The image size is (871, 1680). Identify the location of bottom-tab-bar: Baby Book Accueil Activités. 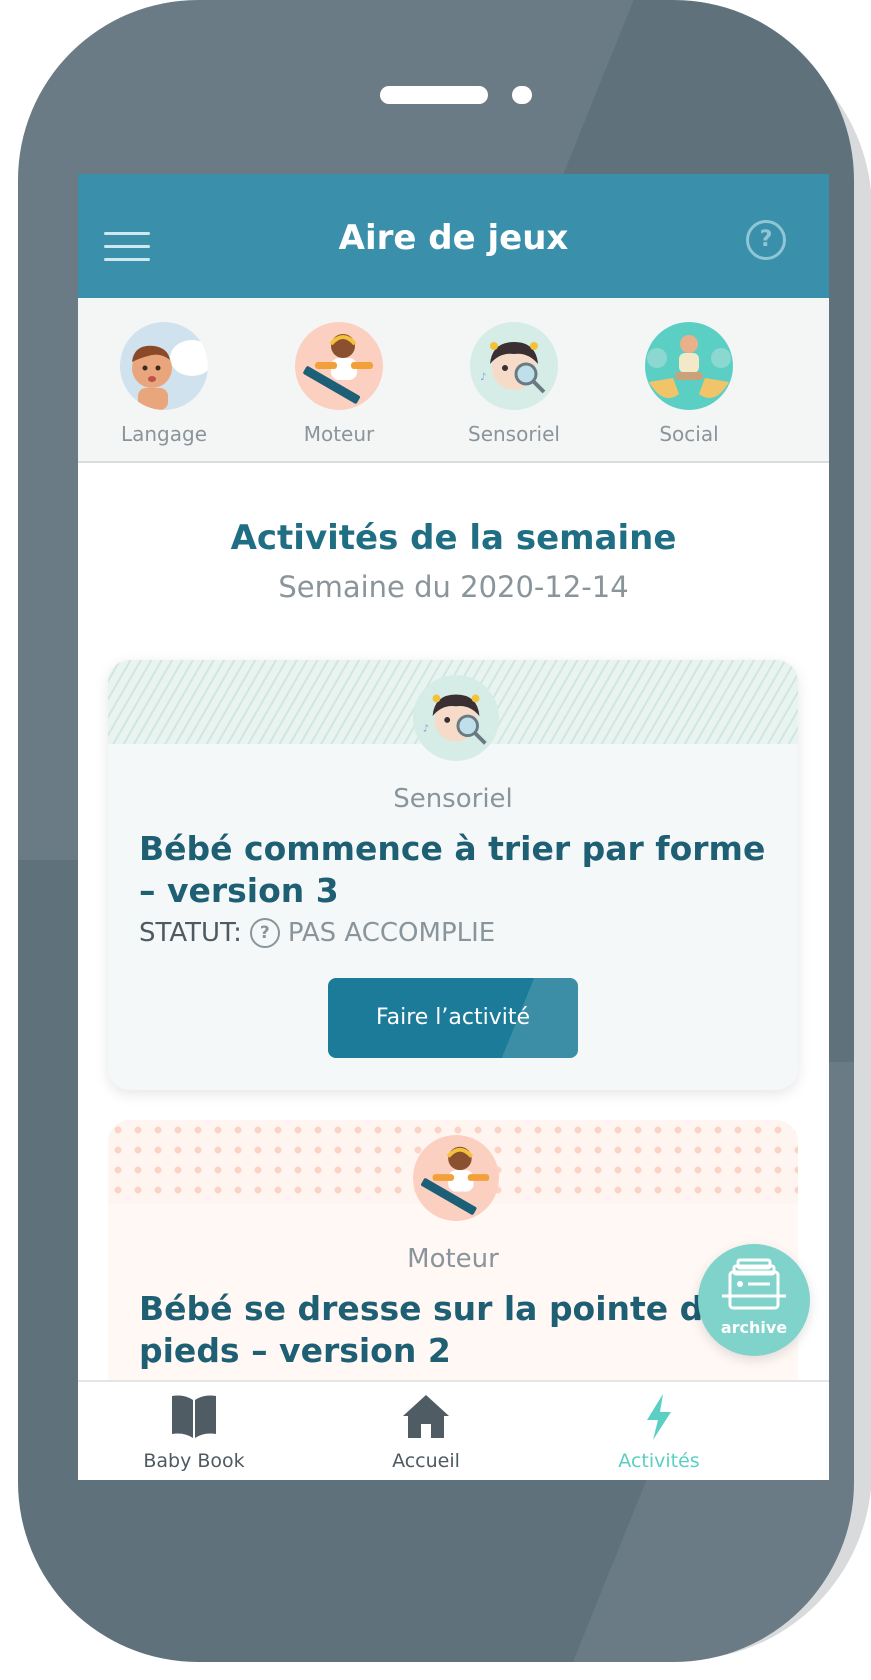
(453, 1430).